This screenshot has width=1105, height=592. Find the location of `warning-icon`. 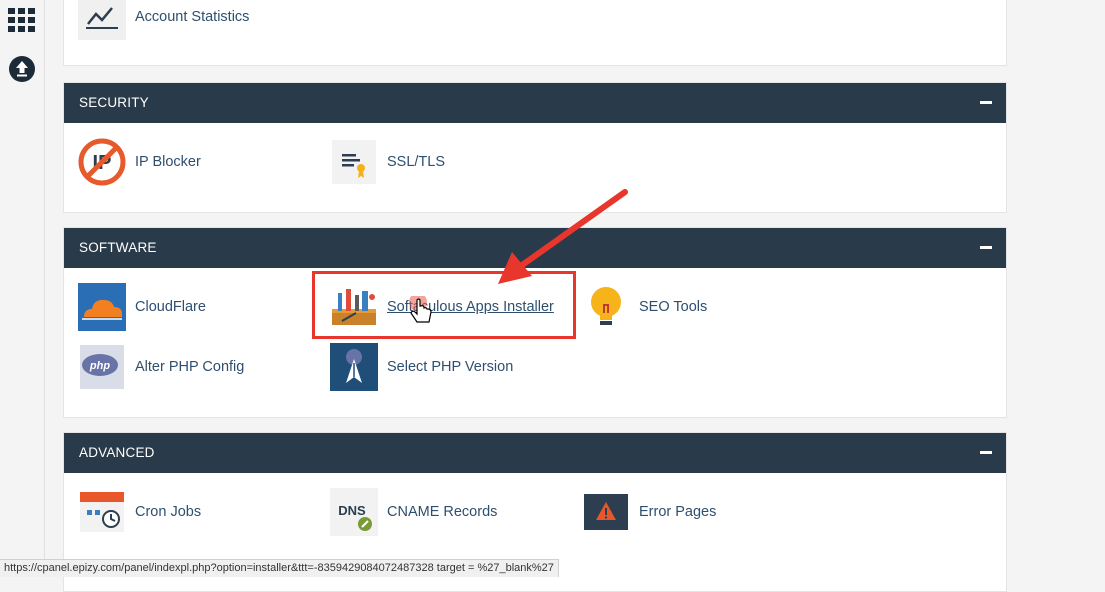

warning-icon is located at coordinates (606, 512).